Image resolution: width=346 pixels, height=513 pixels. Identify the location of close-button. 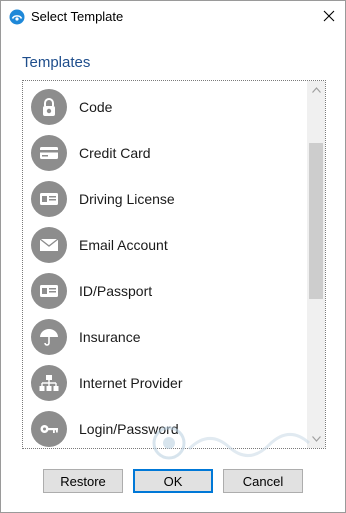
(329, 16).